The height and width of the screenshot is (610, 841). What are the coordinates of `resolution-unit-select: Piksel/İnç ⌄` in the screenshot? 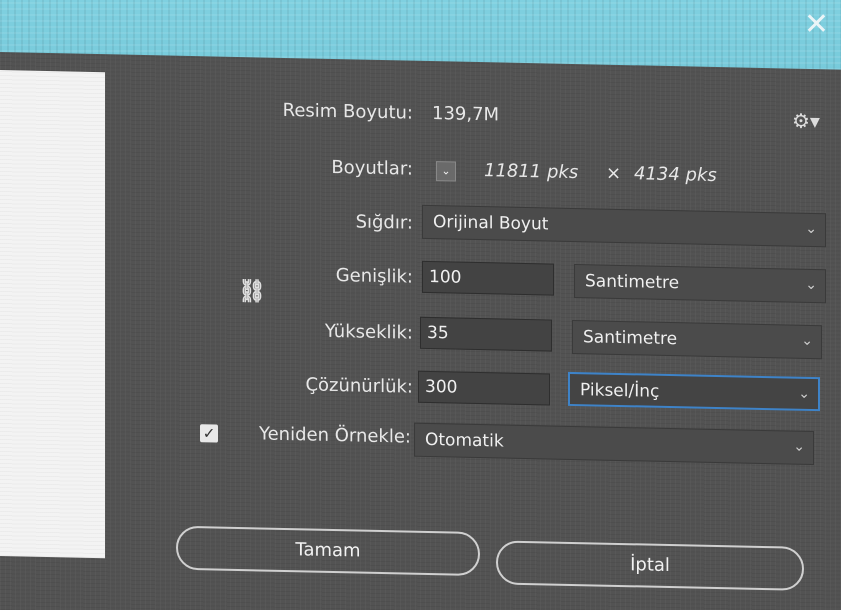 It's located at (694, 391).